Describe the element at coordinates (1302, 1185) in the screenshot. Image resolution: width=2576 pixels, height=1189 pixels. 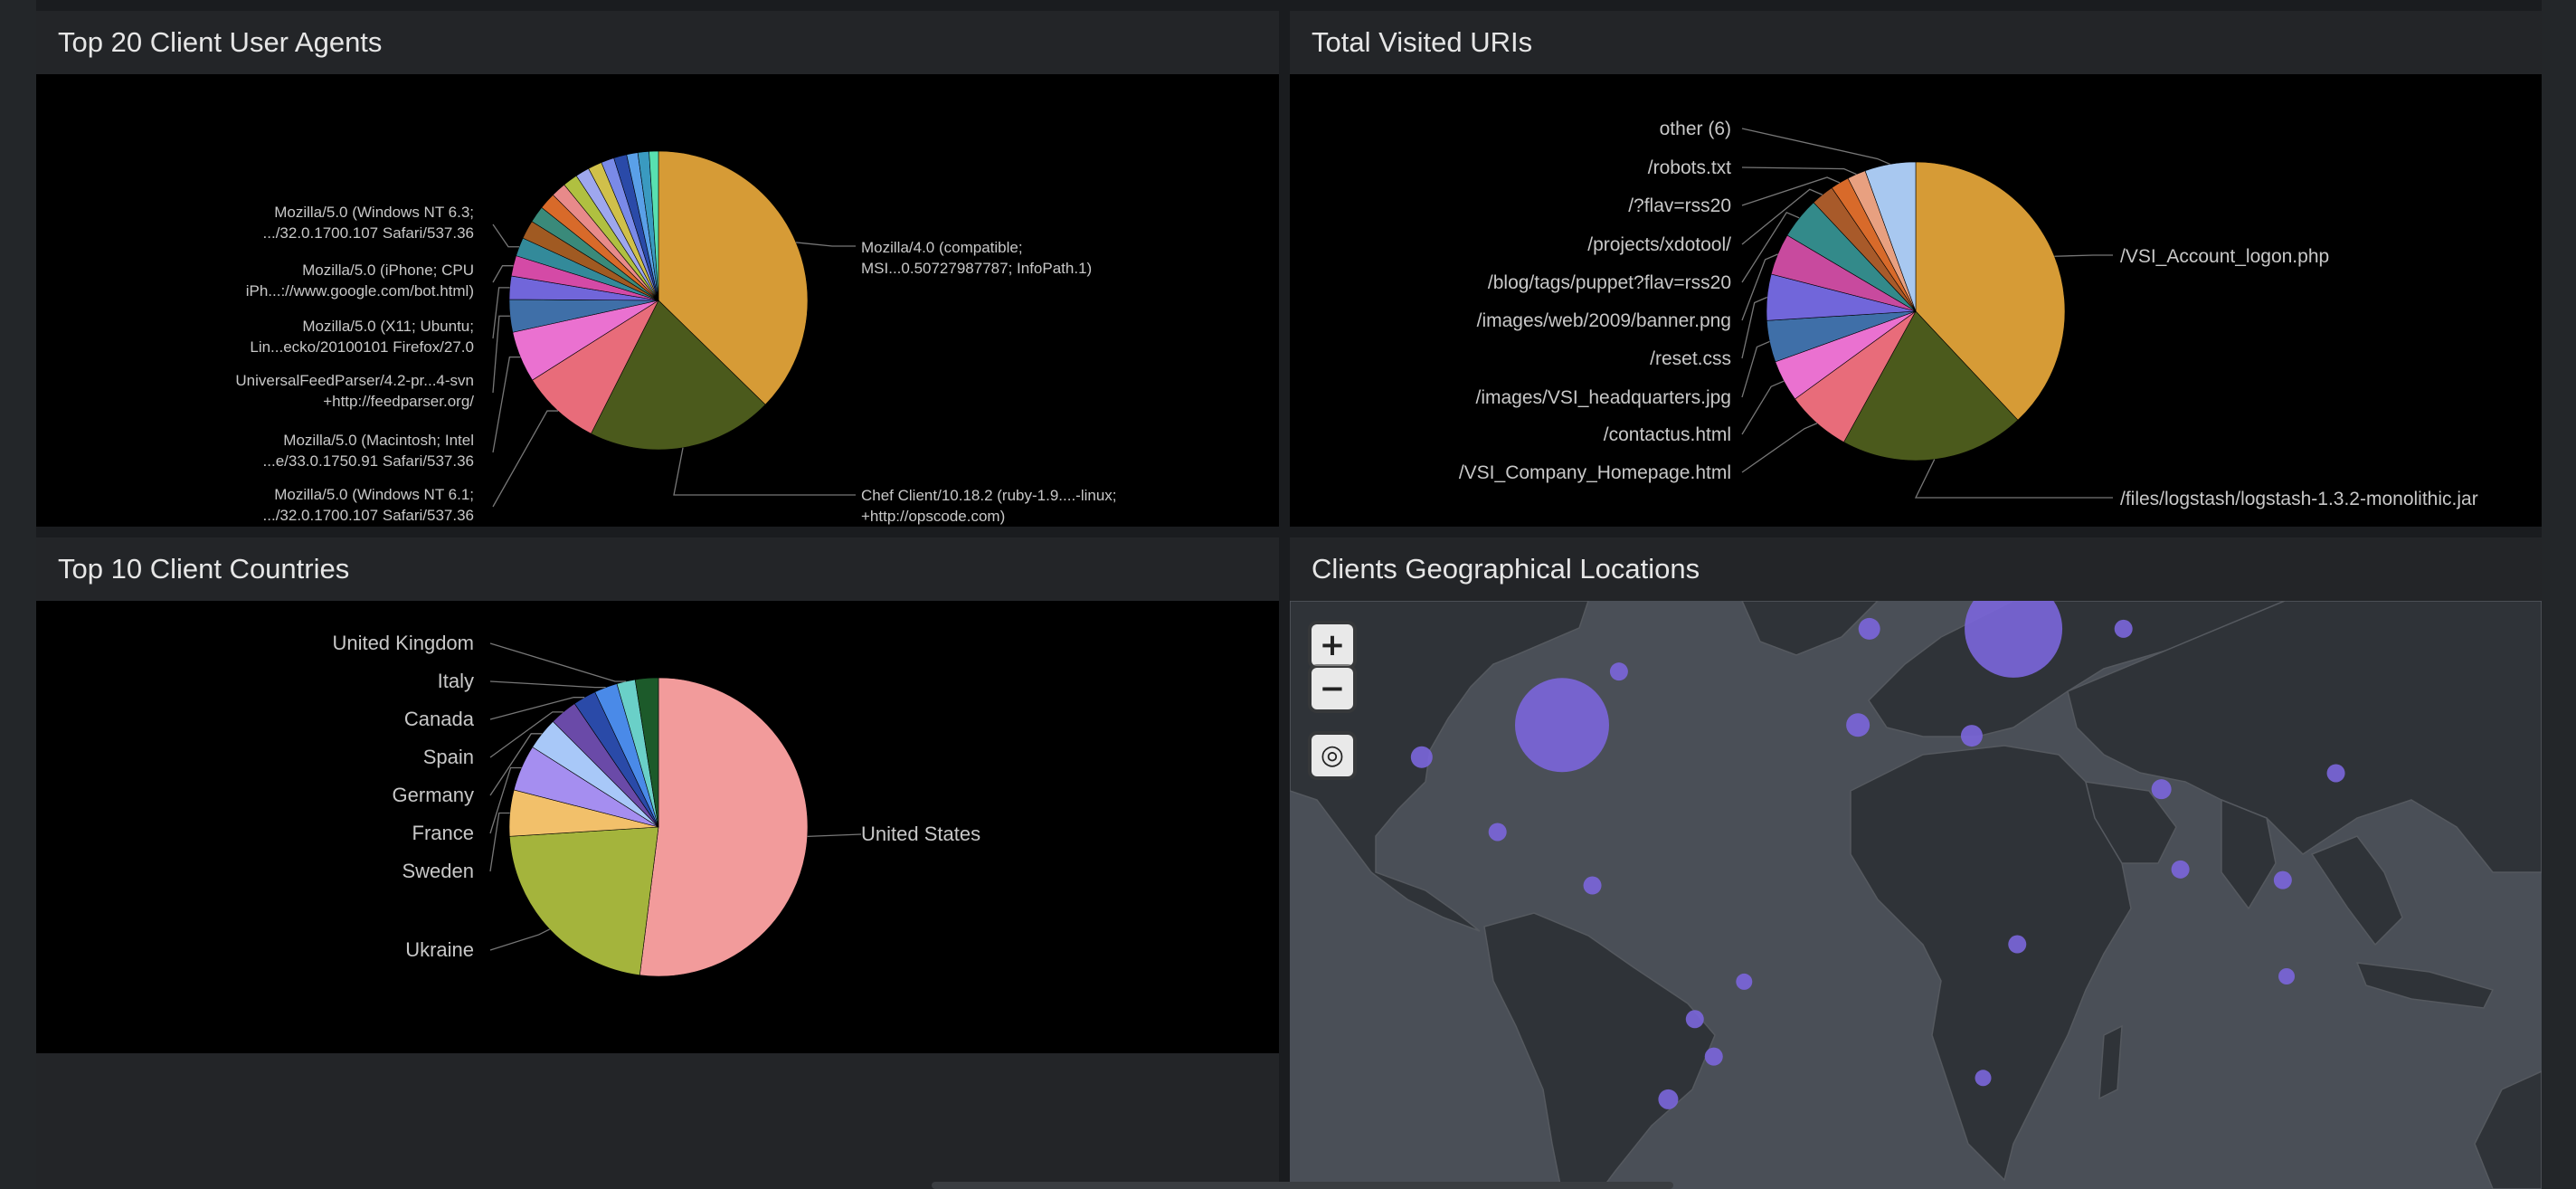
I see `horizontal-scrollbar` at that location.